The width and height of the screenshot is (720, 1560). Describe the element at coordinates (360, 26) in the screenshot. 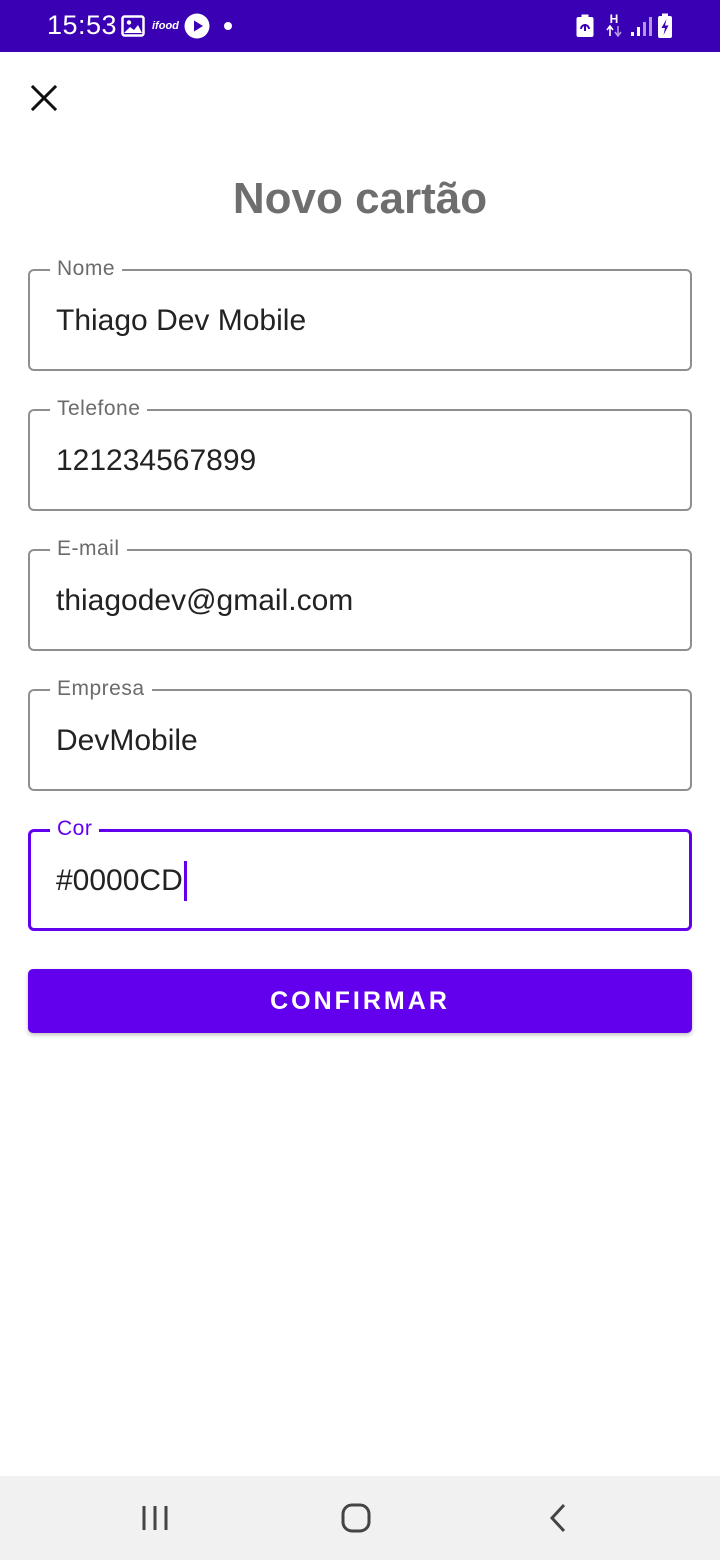

I see `status-bar: 15:53 ifood H` at that location.